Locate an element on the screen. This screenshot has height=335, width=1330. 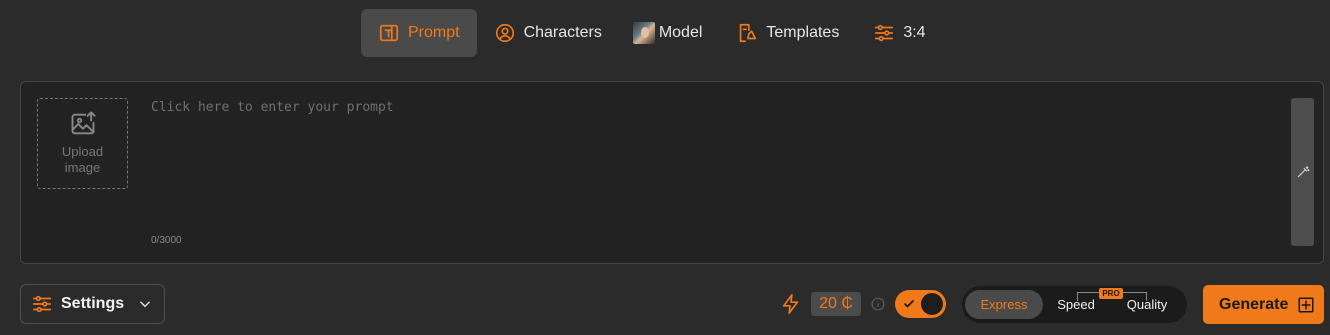
plus-square-icon is located at coordinates (1306, 304).